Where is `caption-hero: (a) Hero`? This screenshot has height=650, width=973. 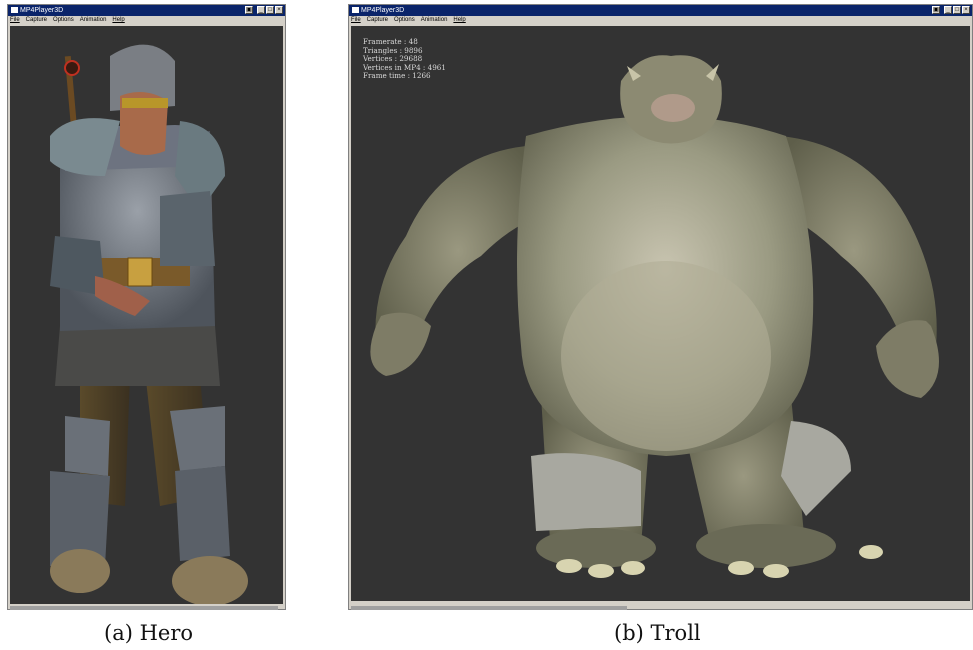 caption-hero: (a) Hero is located at coordinates (149, 633).